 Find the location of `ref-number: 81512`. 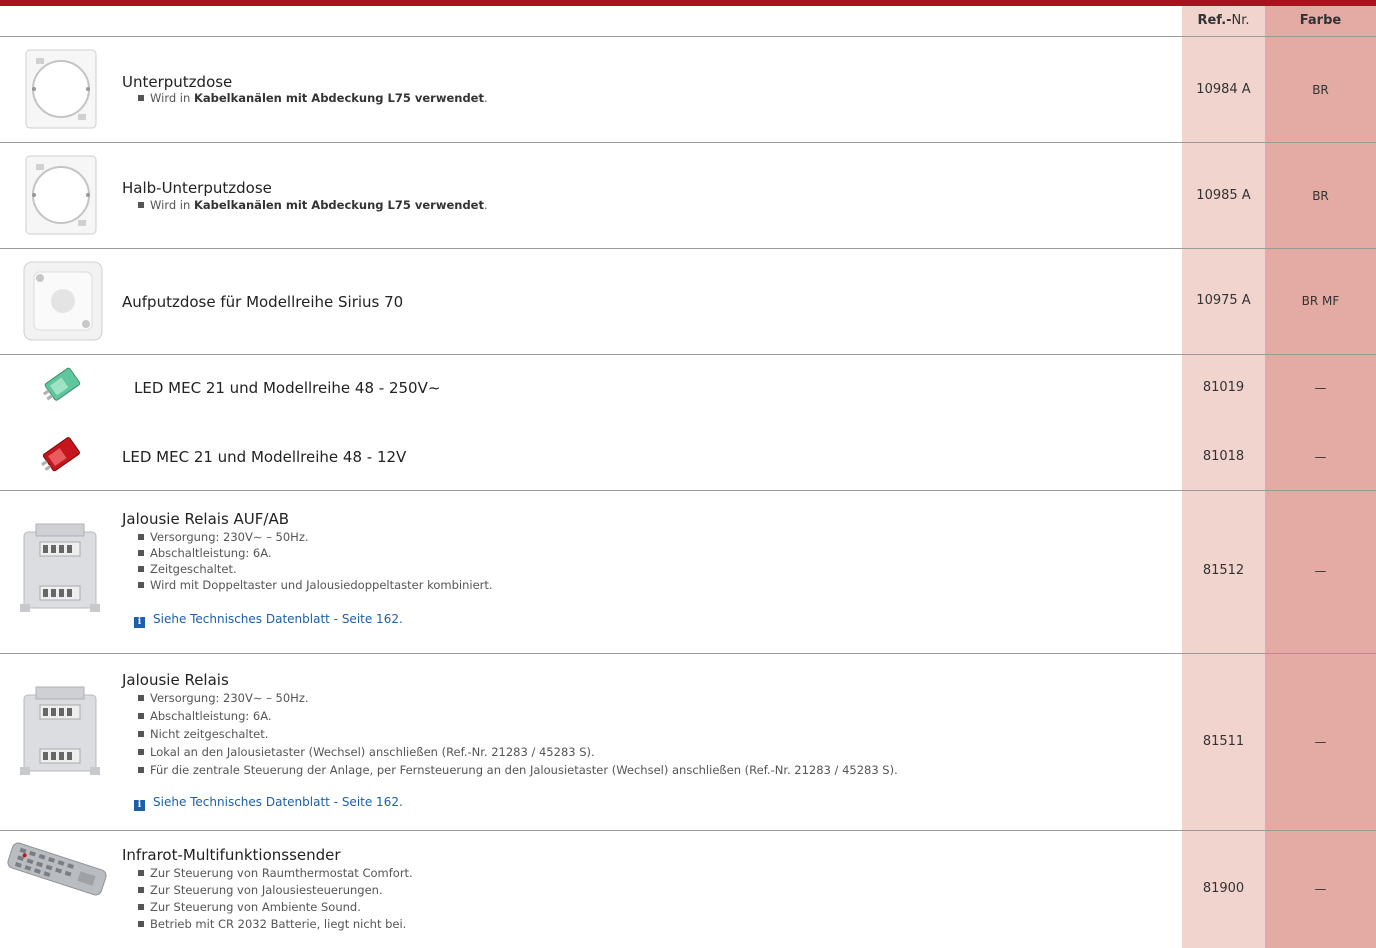

ref-number: 81512 is located at coordinates (1223, 570).